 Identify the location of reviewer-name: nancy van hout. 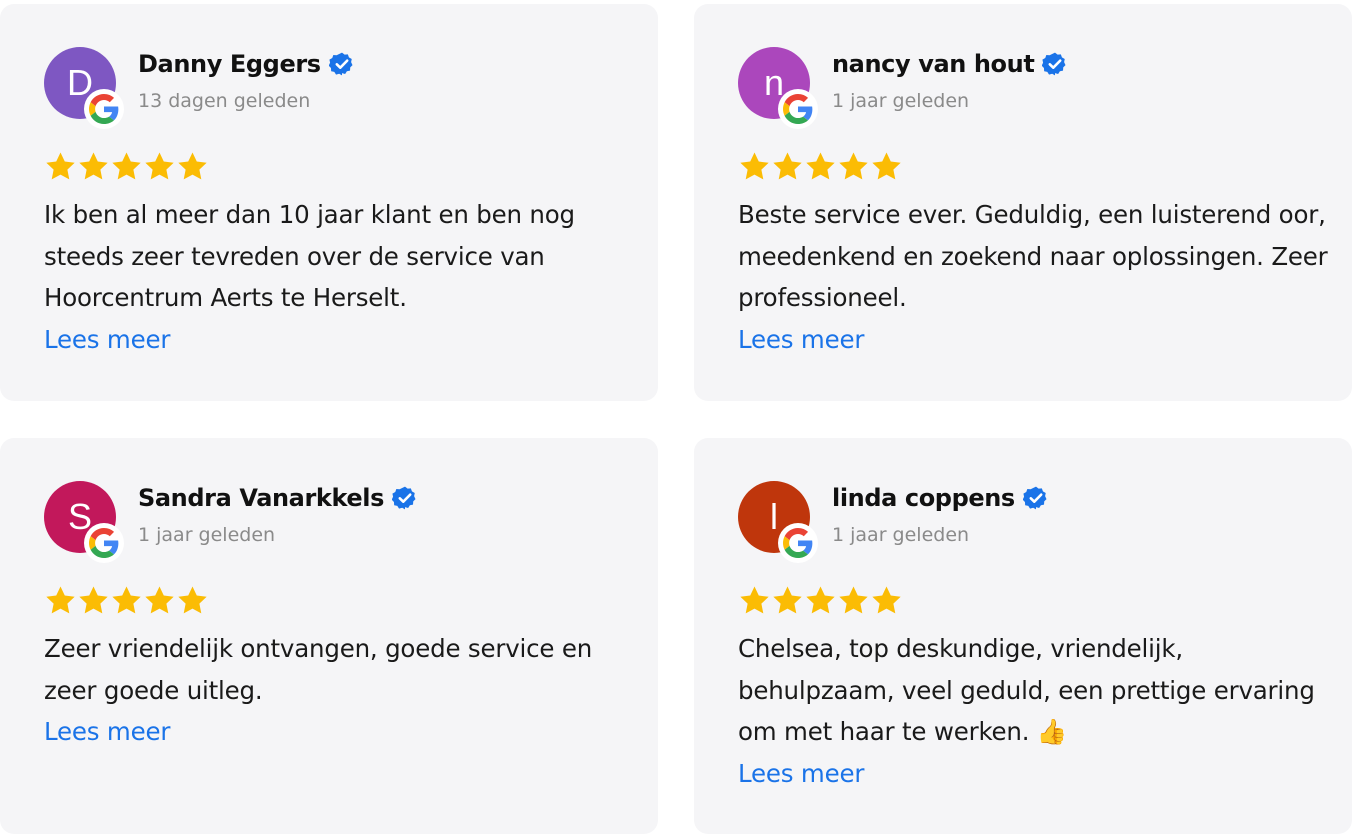
(933, 64).